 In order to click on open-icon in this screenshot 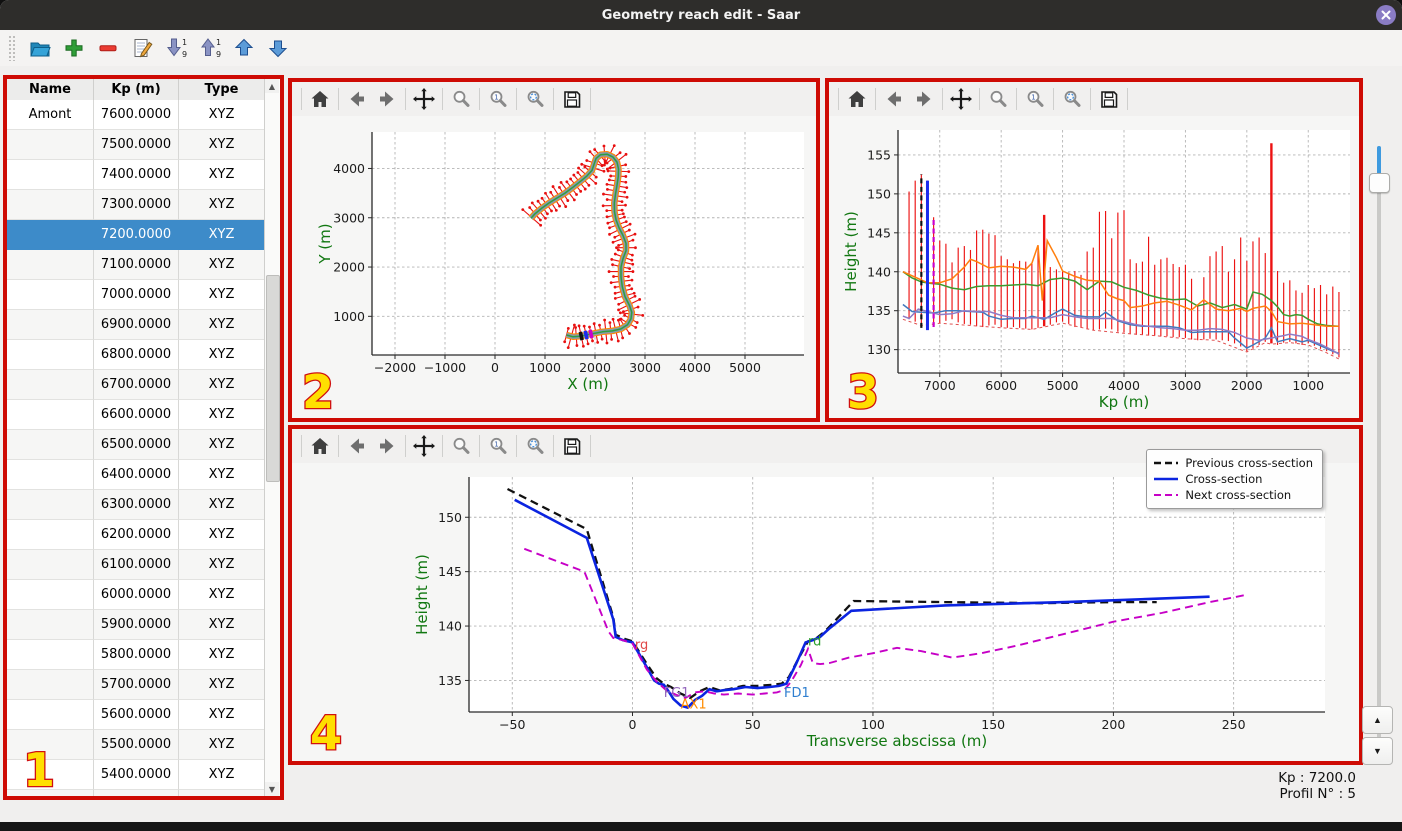, I will do `click(40, 48)`.